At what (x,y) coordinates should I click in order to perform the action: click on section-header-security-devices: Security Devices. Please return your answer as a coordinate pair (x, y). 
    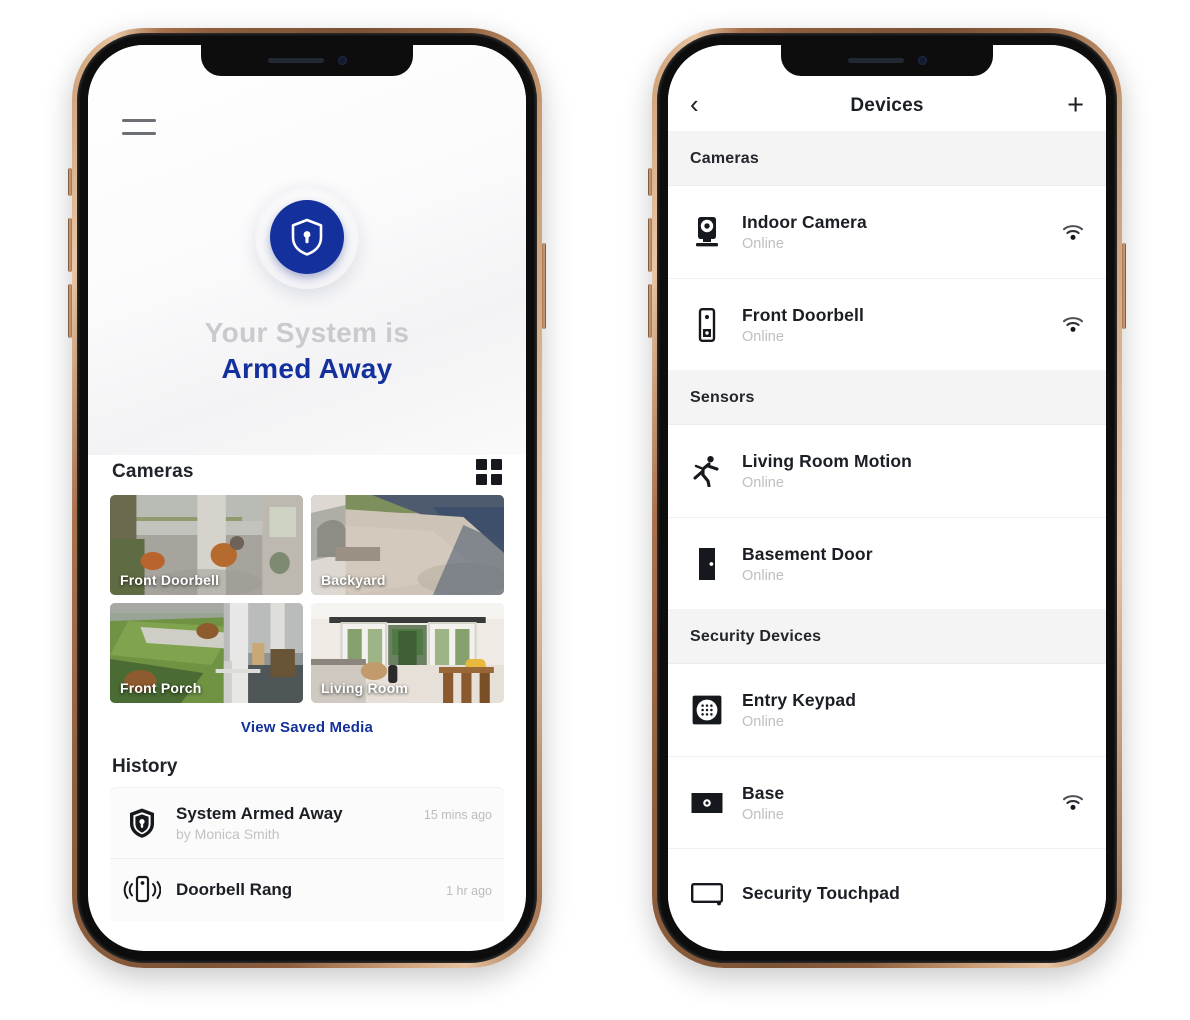
    Looking at the image, I should click on (887, 636).